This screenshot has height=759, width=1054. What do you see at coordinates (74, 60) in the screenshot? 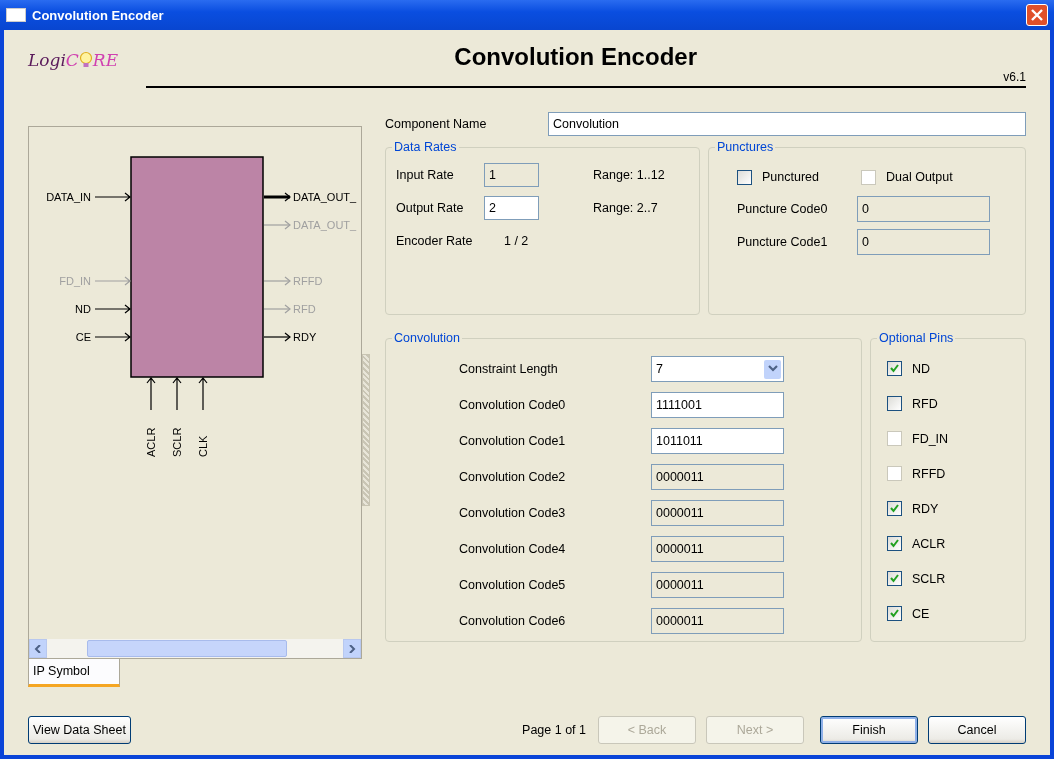
I see `logo: LogiC RE` at bounding box center [74, 60].